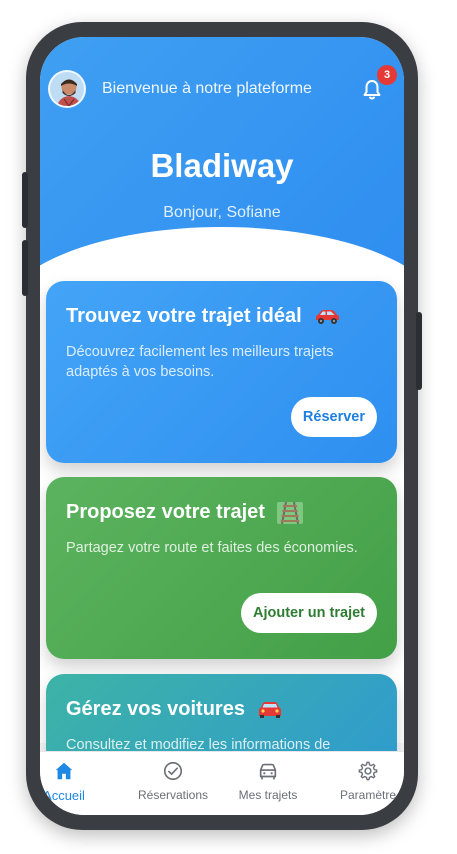 The image size is (457, 854). Describe the element at coordinates (25, 200) in the screenshot. I see `volume-up-button` at that location.